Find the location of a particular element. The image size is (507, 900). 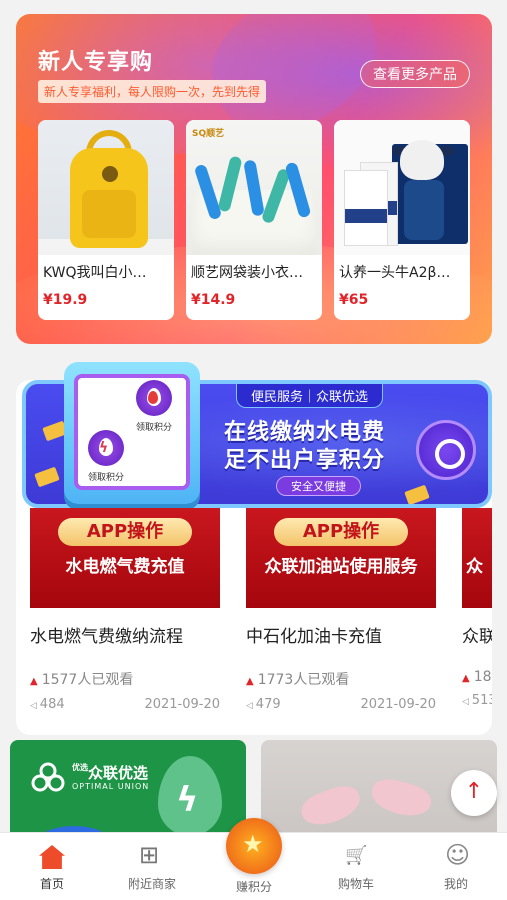

video-title: 众联 is located at coordinates (477, 637).